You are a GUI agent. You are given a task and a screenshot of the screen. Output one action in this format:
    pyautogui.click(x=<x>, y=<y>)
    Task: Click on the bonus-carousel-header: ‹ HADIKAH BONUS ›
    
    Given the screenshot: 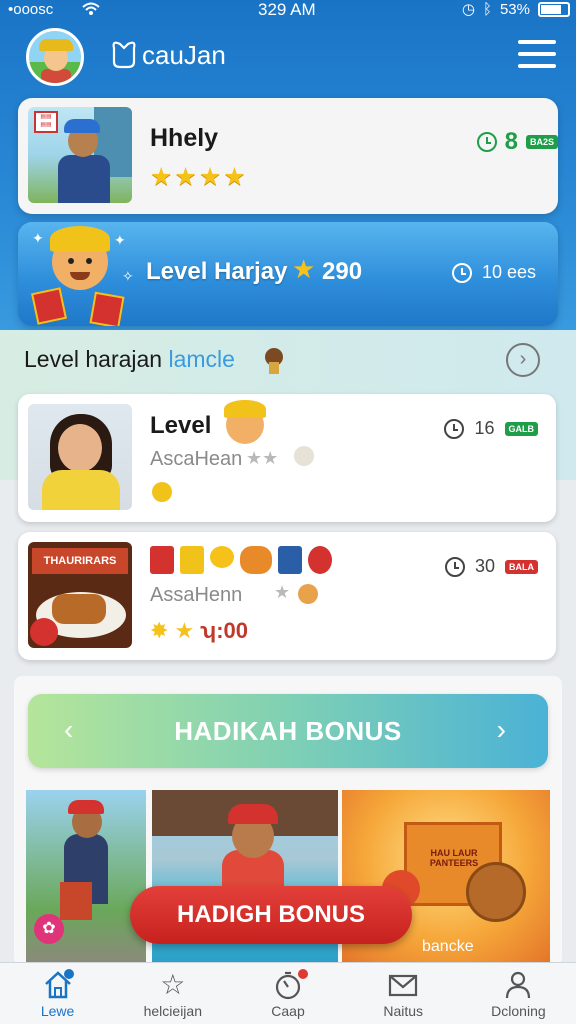 What is the action you would take?
    pyautogui.click(x=288, y=731)
    